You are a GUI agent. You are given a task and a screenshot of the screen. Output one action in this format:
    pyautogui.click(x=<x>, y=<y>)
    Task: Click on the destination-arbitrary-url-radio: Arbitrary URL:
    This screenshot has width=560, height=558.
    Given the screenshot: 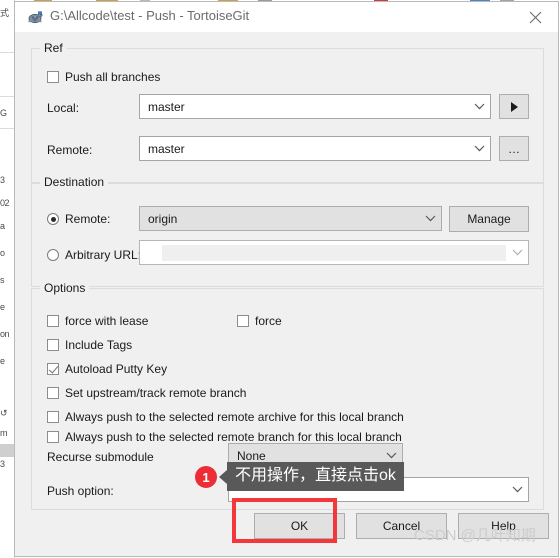 What is the action you would take?
    pyautogui.click(x=94, y=255)
    